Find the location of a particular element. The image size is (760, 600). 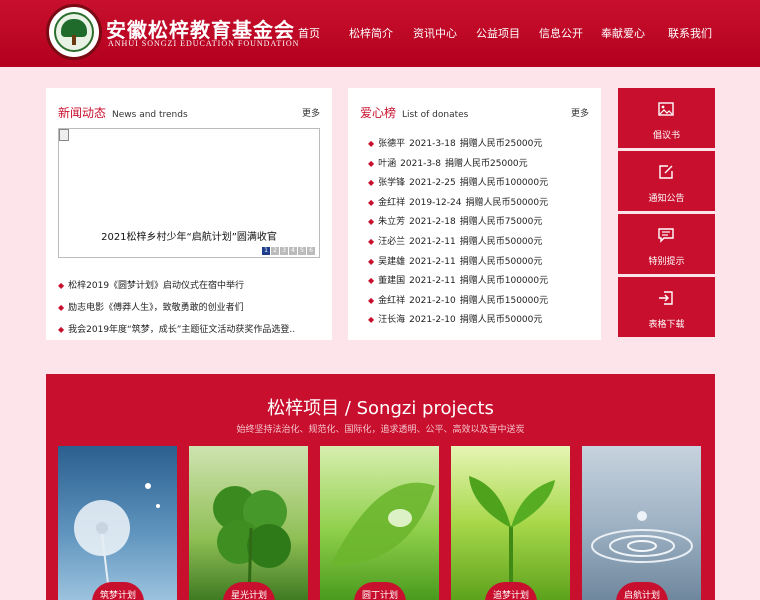

donor-name: 叶涵 is located at coordinates (387, 163).